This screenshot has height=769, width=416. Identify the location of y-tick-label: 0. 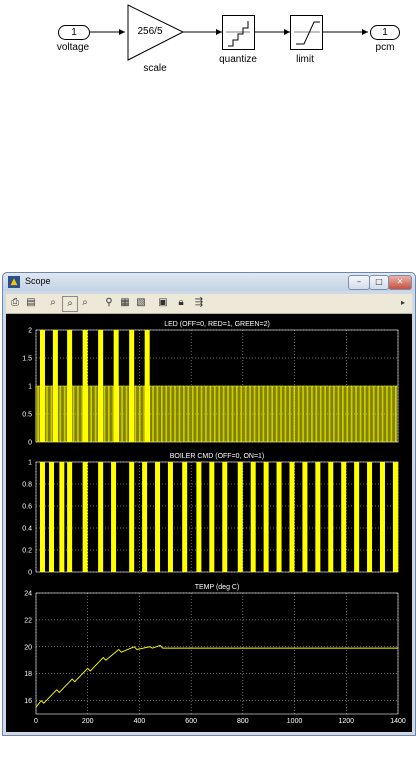
(30, 573).